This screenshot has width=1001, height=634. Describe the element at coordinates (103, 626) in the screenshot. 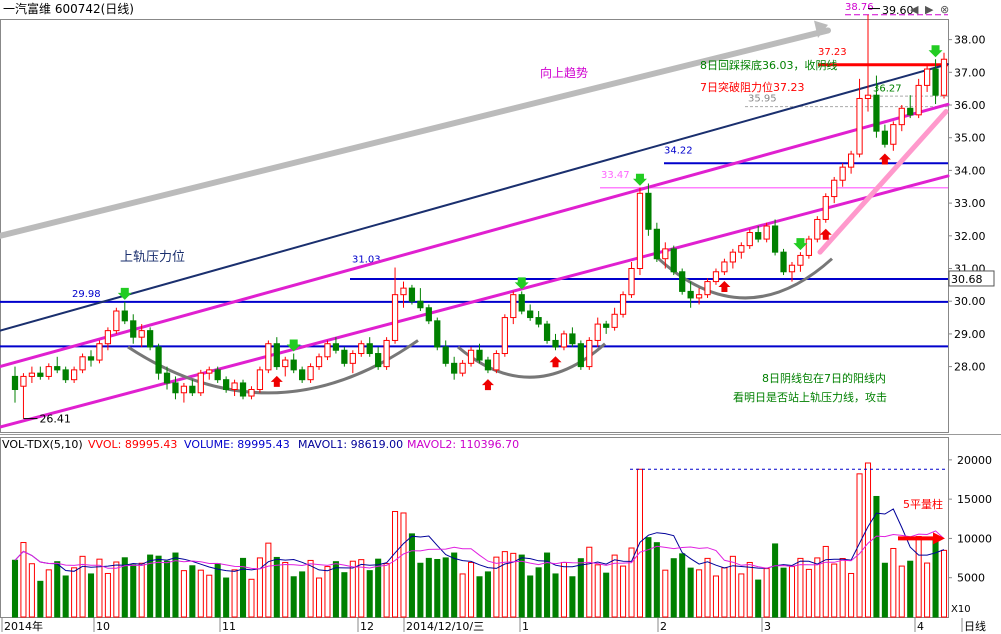

I see `date-label: 10` at that location.